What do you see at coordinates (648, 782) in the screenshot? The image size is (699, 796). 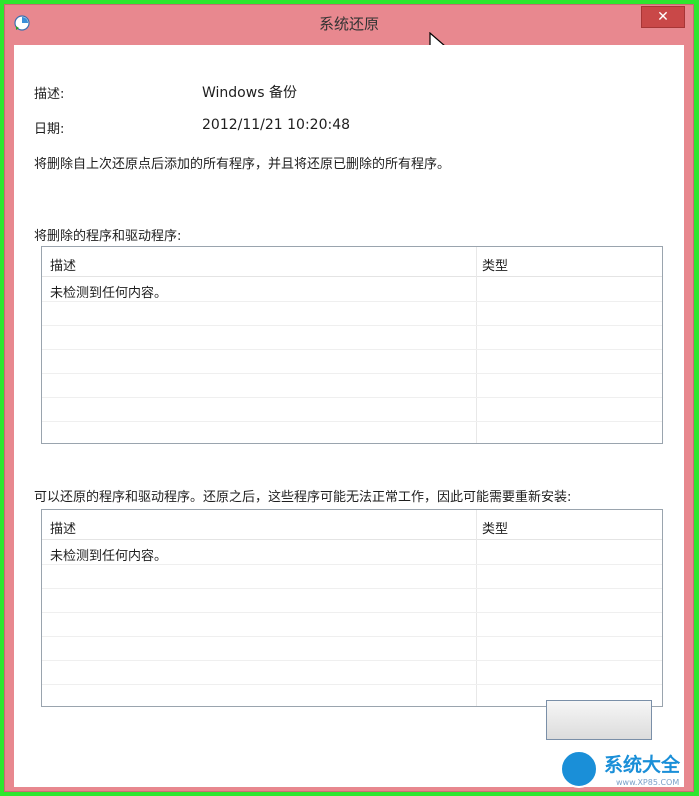 I see `watermark-url: www.XP85.COM` at bounding box center [648, 782].